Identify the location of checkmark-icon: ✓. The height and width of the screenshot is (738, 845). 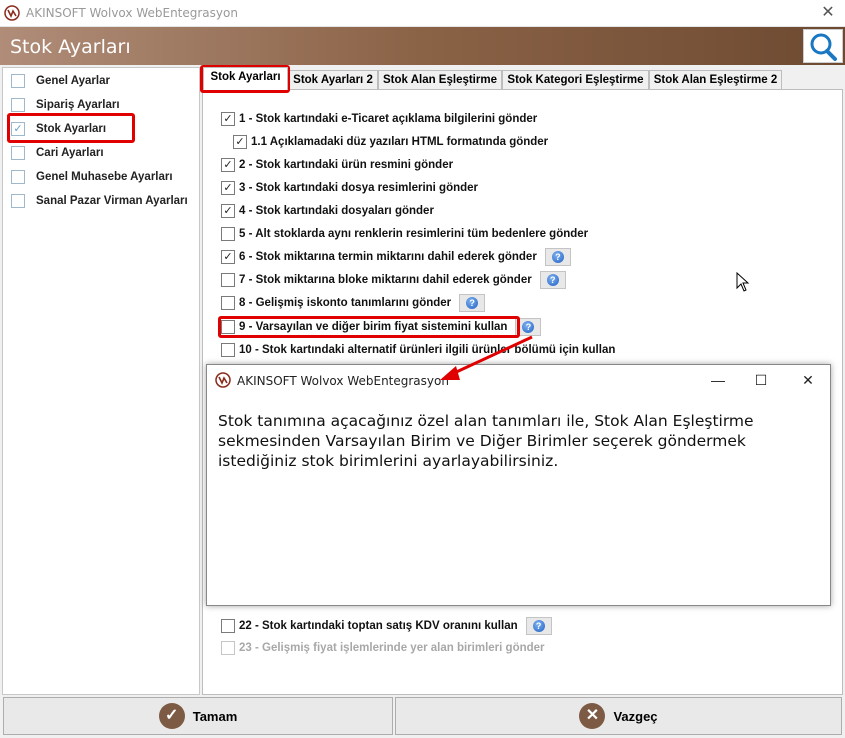
(171, 716).